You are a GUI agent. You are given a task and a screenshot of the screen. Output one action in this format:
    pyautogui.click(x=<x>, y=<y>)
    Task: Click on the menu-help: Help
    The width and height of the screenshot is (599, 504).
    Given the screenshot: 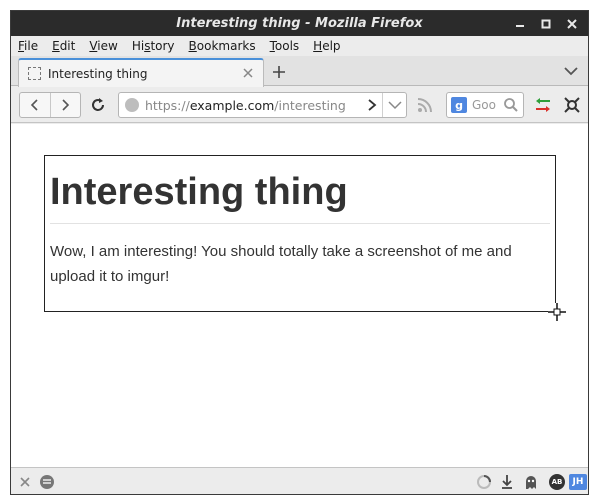 What is the action you would take?
    pyautogui.click(x=326, y=46)
    